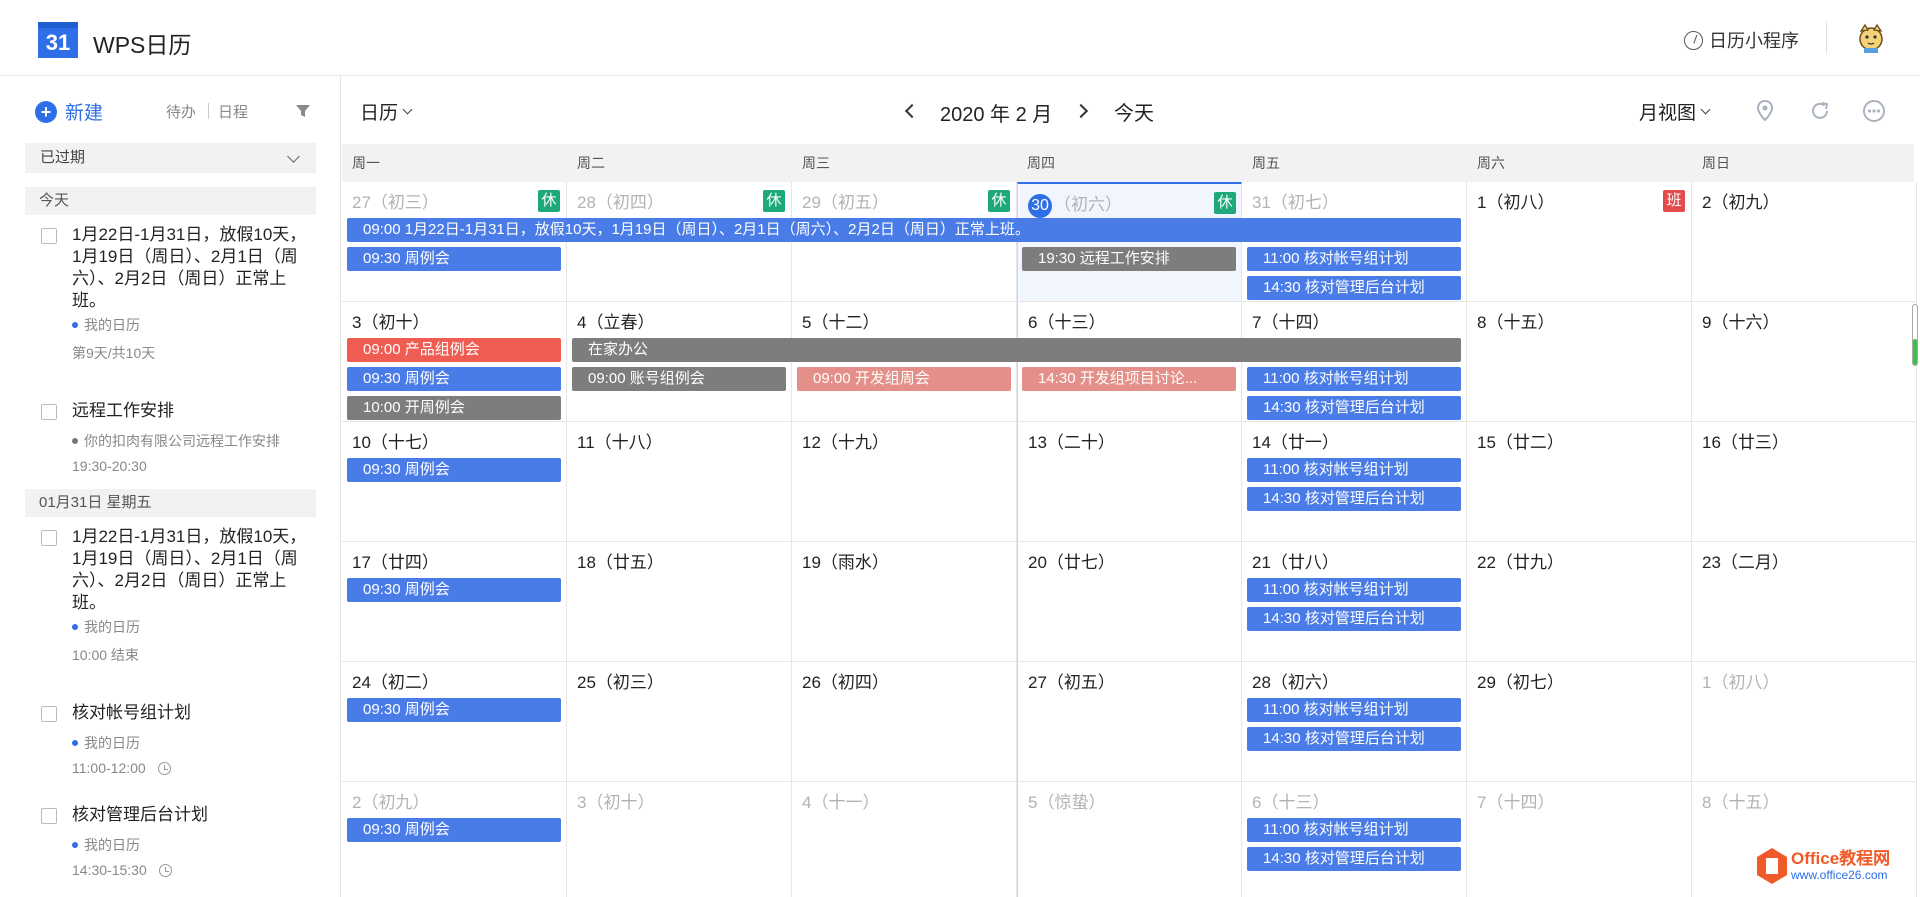 This screenshot has width=1920, height=897. What do you see at coordinates (1579, 839) in the screenshot?
I see `day-cell: 7（十四）` at bounding box center [1579, 839].